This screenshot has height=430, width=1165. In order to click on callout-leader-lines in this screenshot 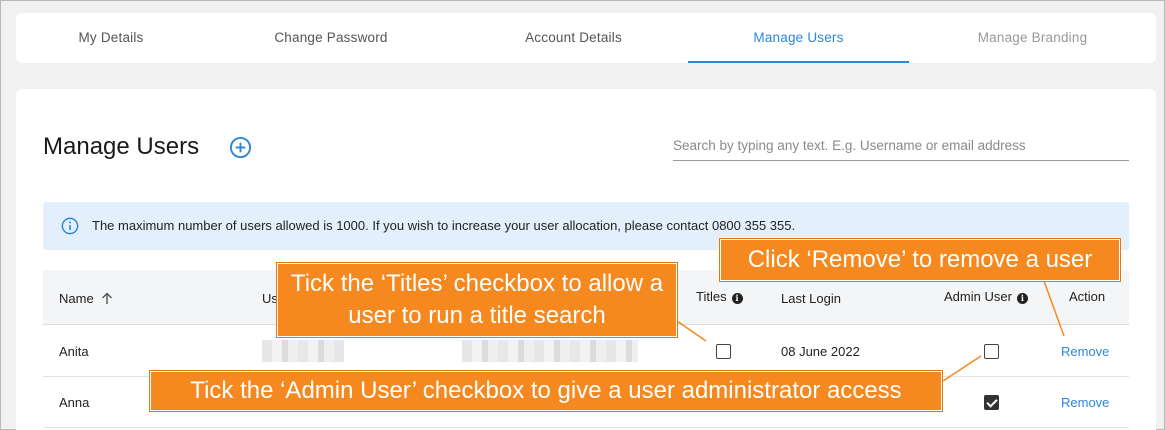, I will do `click(869, 331)`.